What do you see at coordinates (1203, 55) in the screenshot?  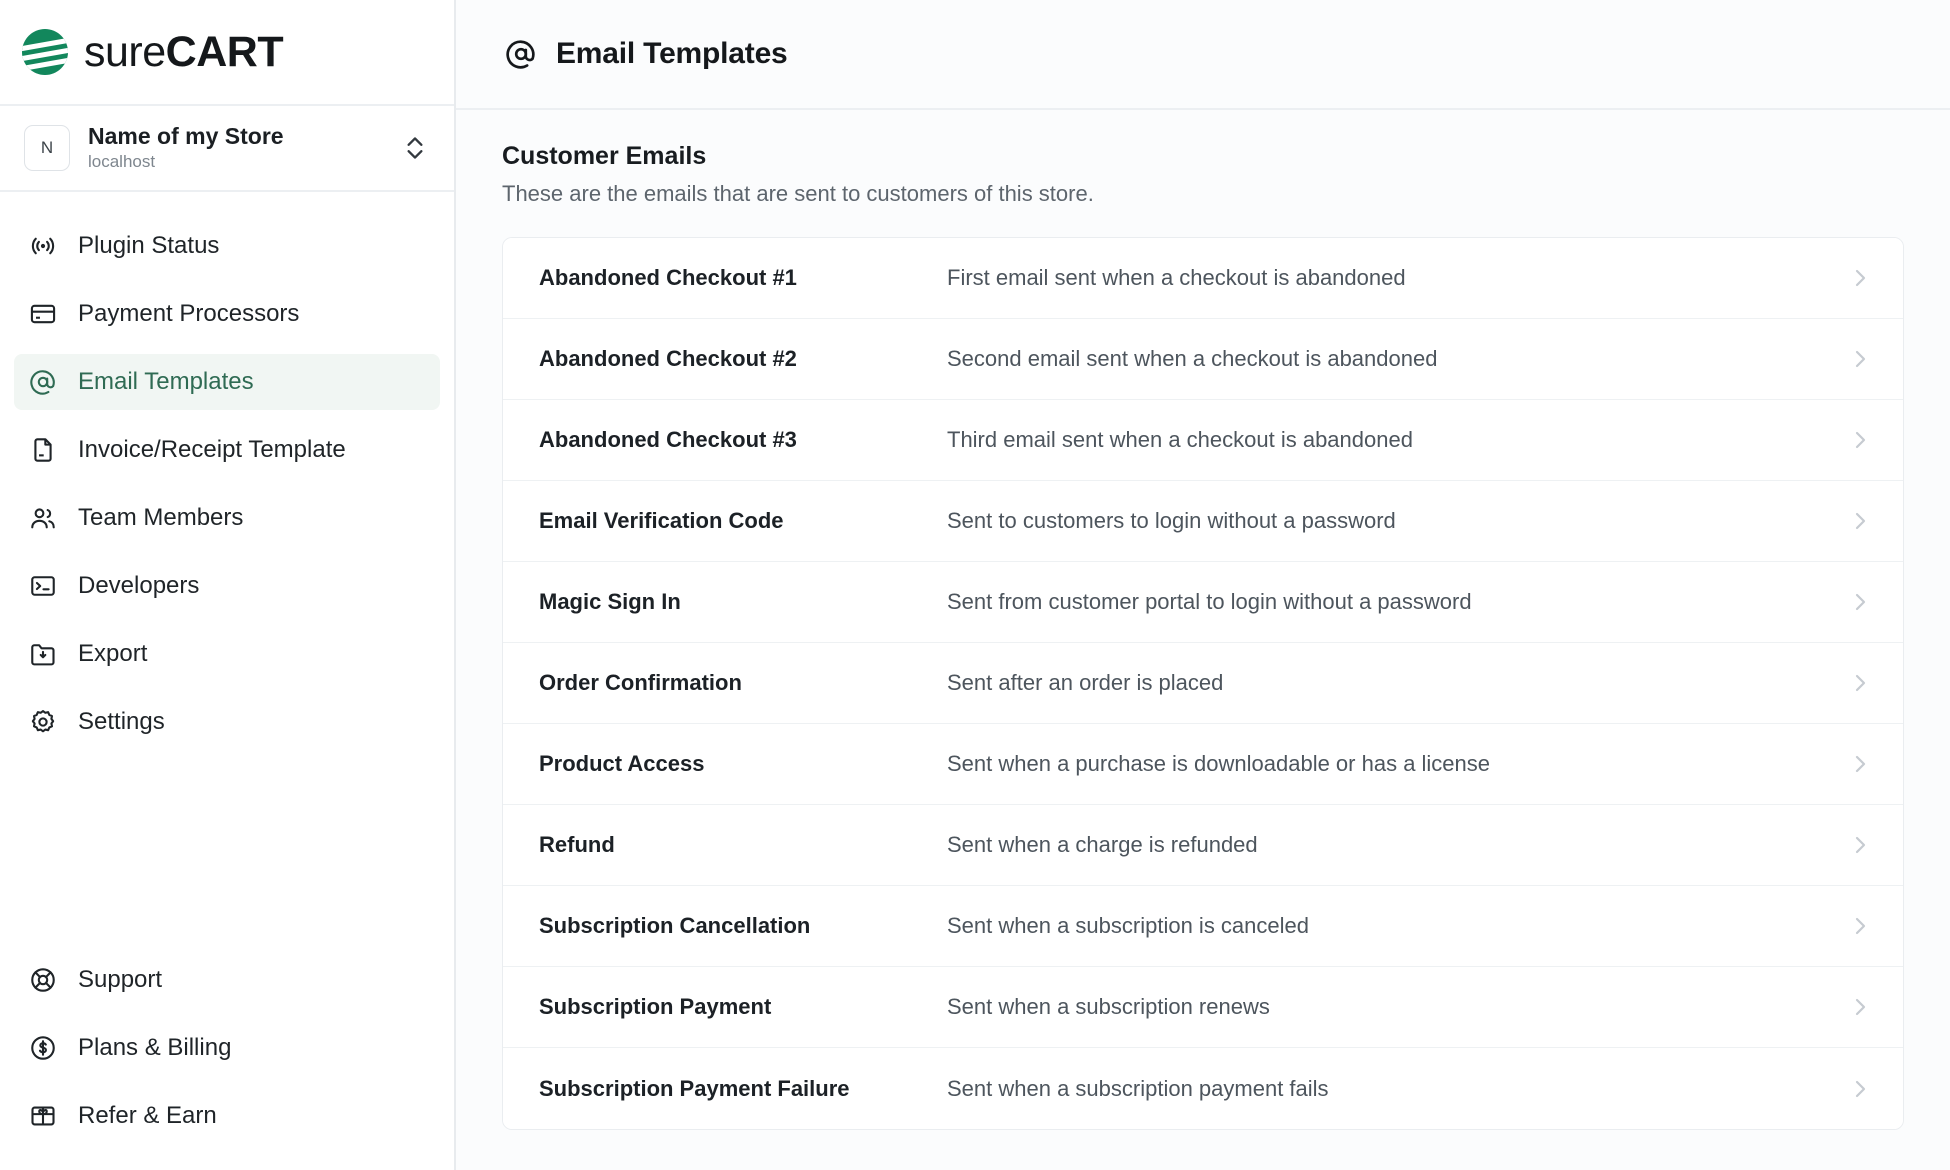 I see `page-header: Email Templates` at bounding box center [1203, 55].